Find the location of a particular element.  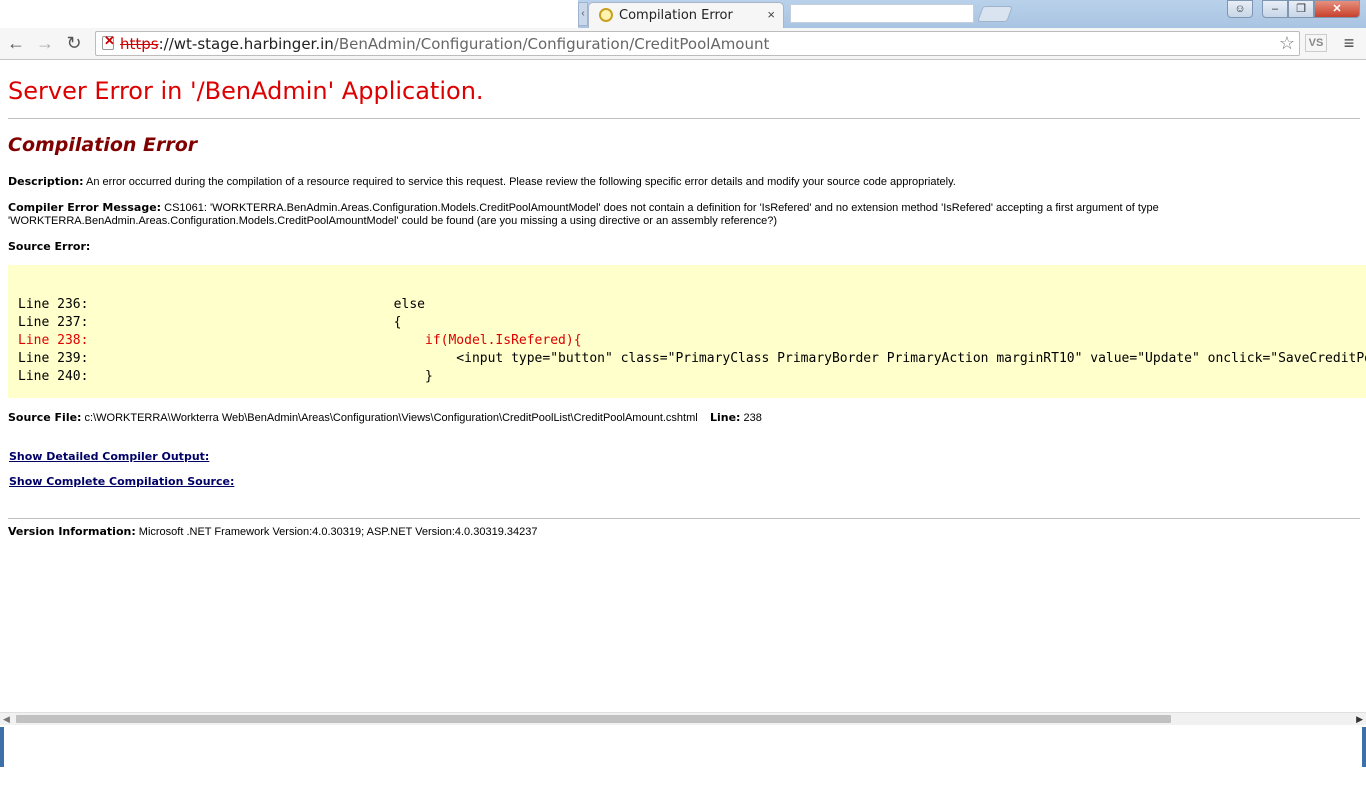

source-line-error: Line 238: if(Model.IsRefered){ is located at coordinates (300, 340).